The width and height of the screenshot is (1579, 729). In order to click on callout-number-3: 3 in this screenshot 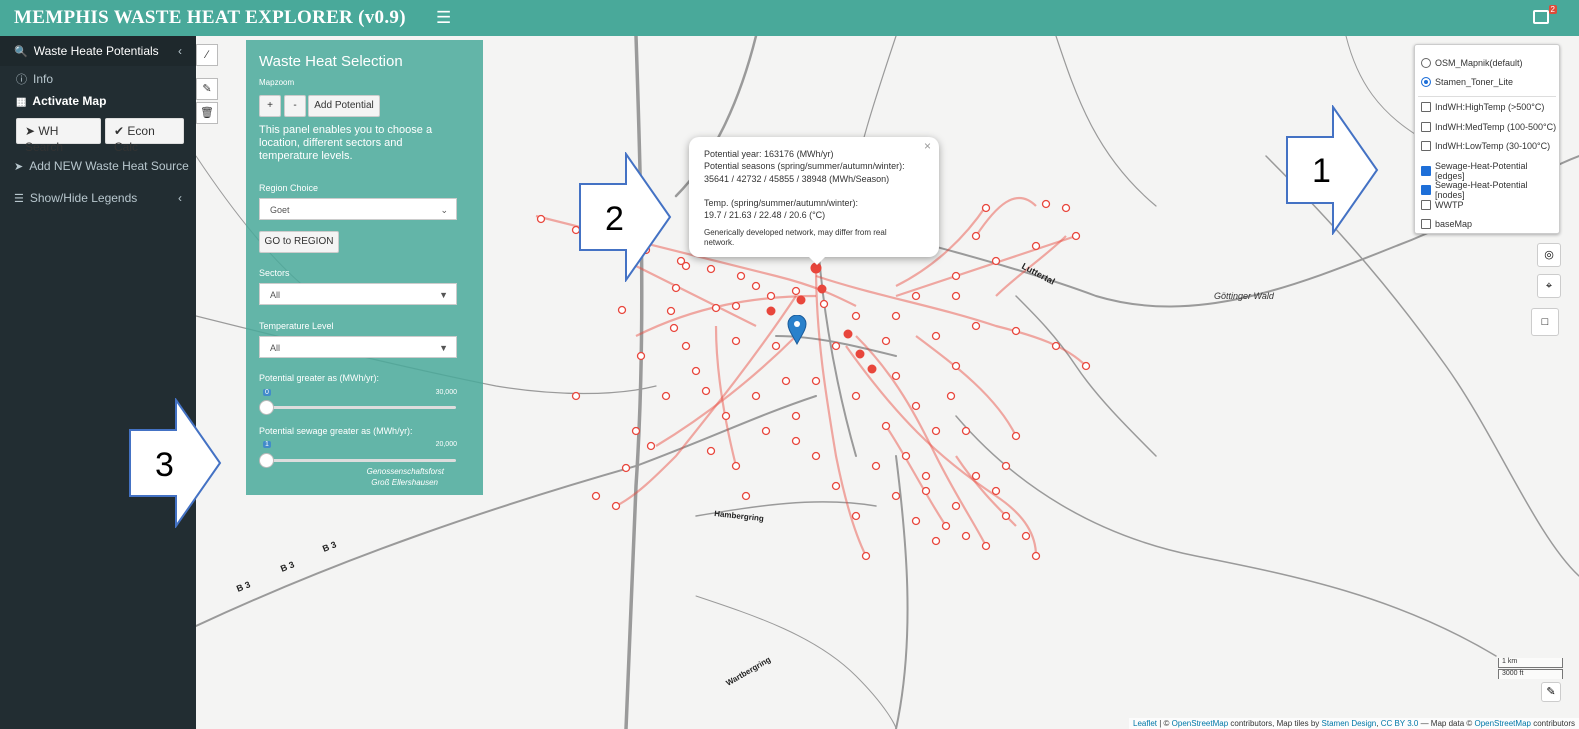, I will do `click(164, 465)`.